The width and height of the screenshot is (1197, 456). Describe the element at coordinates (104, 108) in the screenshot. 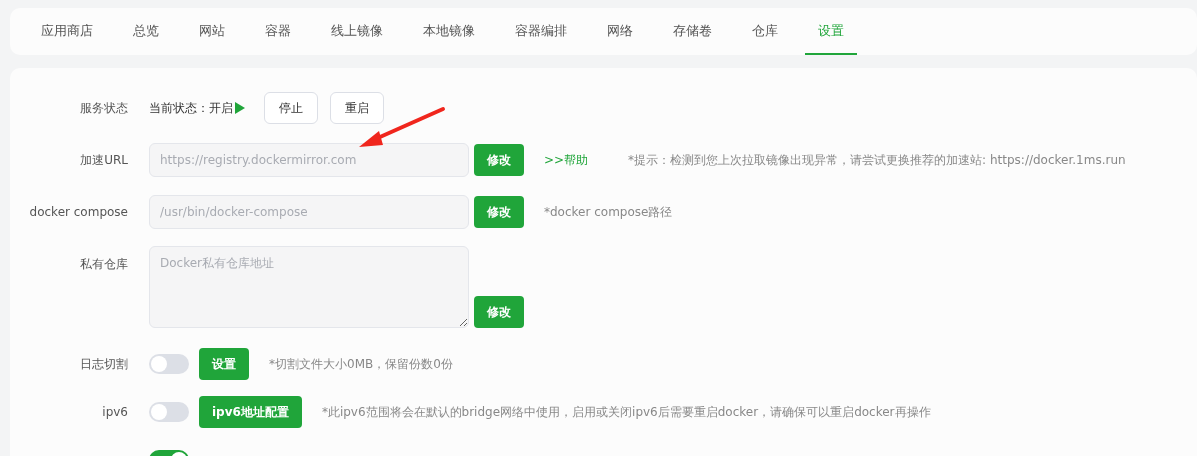

I see `field-label: 服务状态` at that location.